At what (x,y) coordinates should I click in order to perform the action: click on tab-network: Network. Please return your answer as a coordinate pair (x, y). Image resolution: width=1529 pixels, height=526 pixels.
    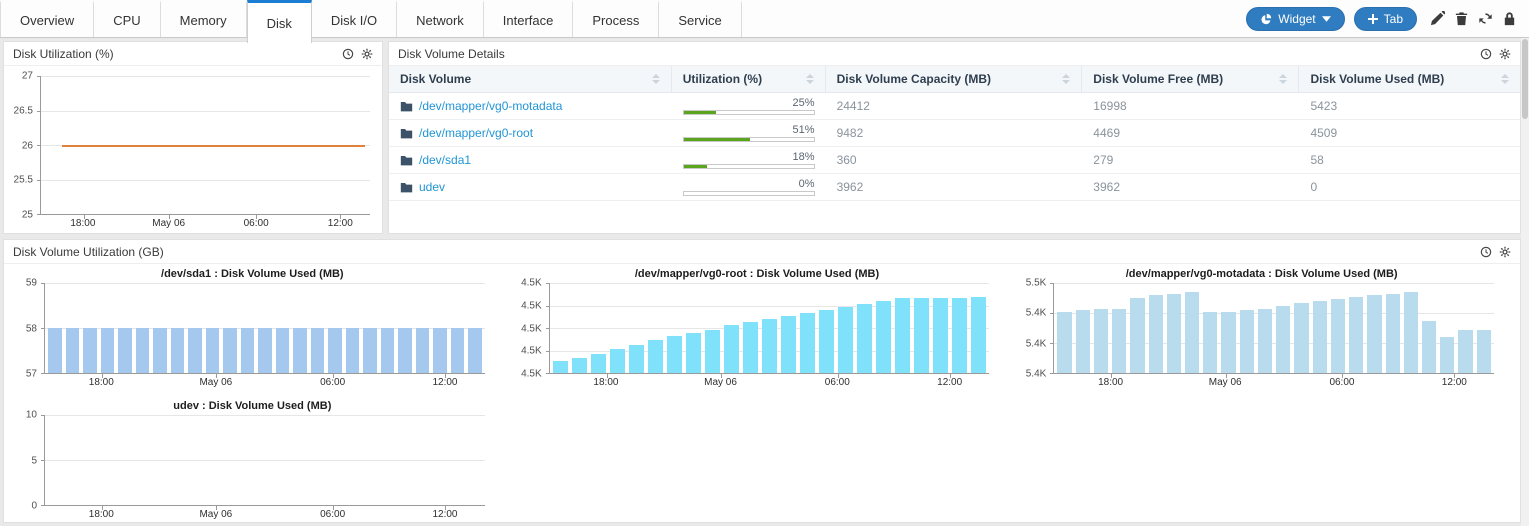
    Looking at the image, I should click on (440, 18).